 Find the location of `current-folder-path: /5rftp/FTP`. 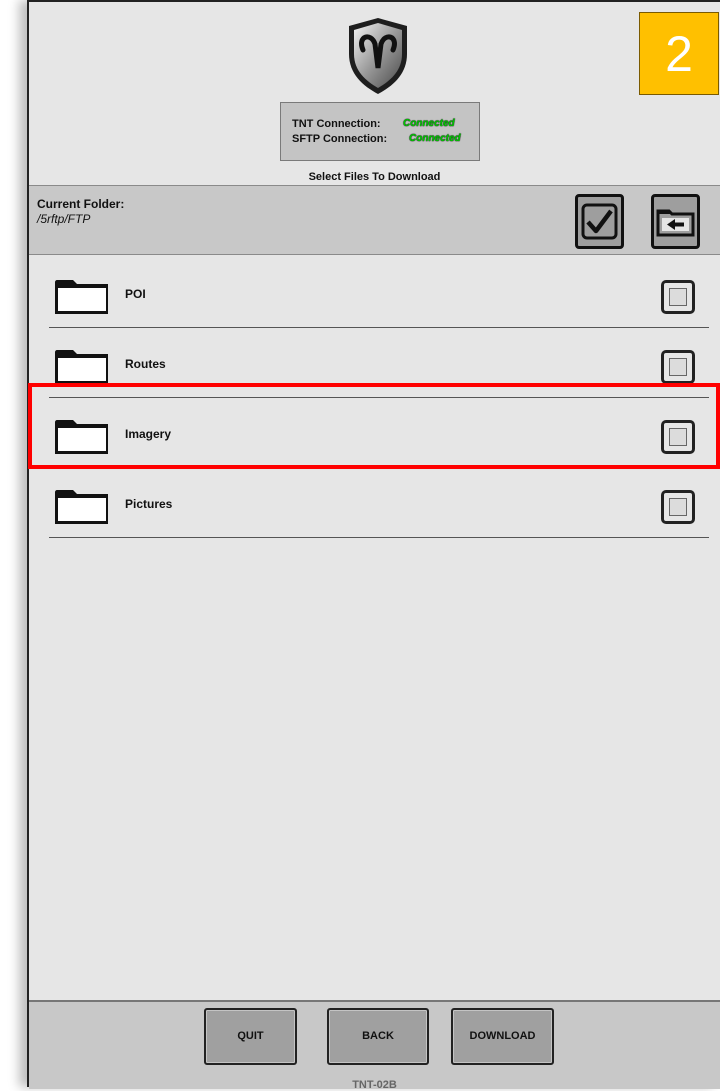

current-folder-path: /5rftp/FTP is located at coordinates (64, 219).